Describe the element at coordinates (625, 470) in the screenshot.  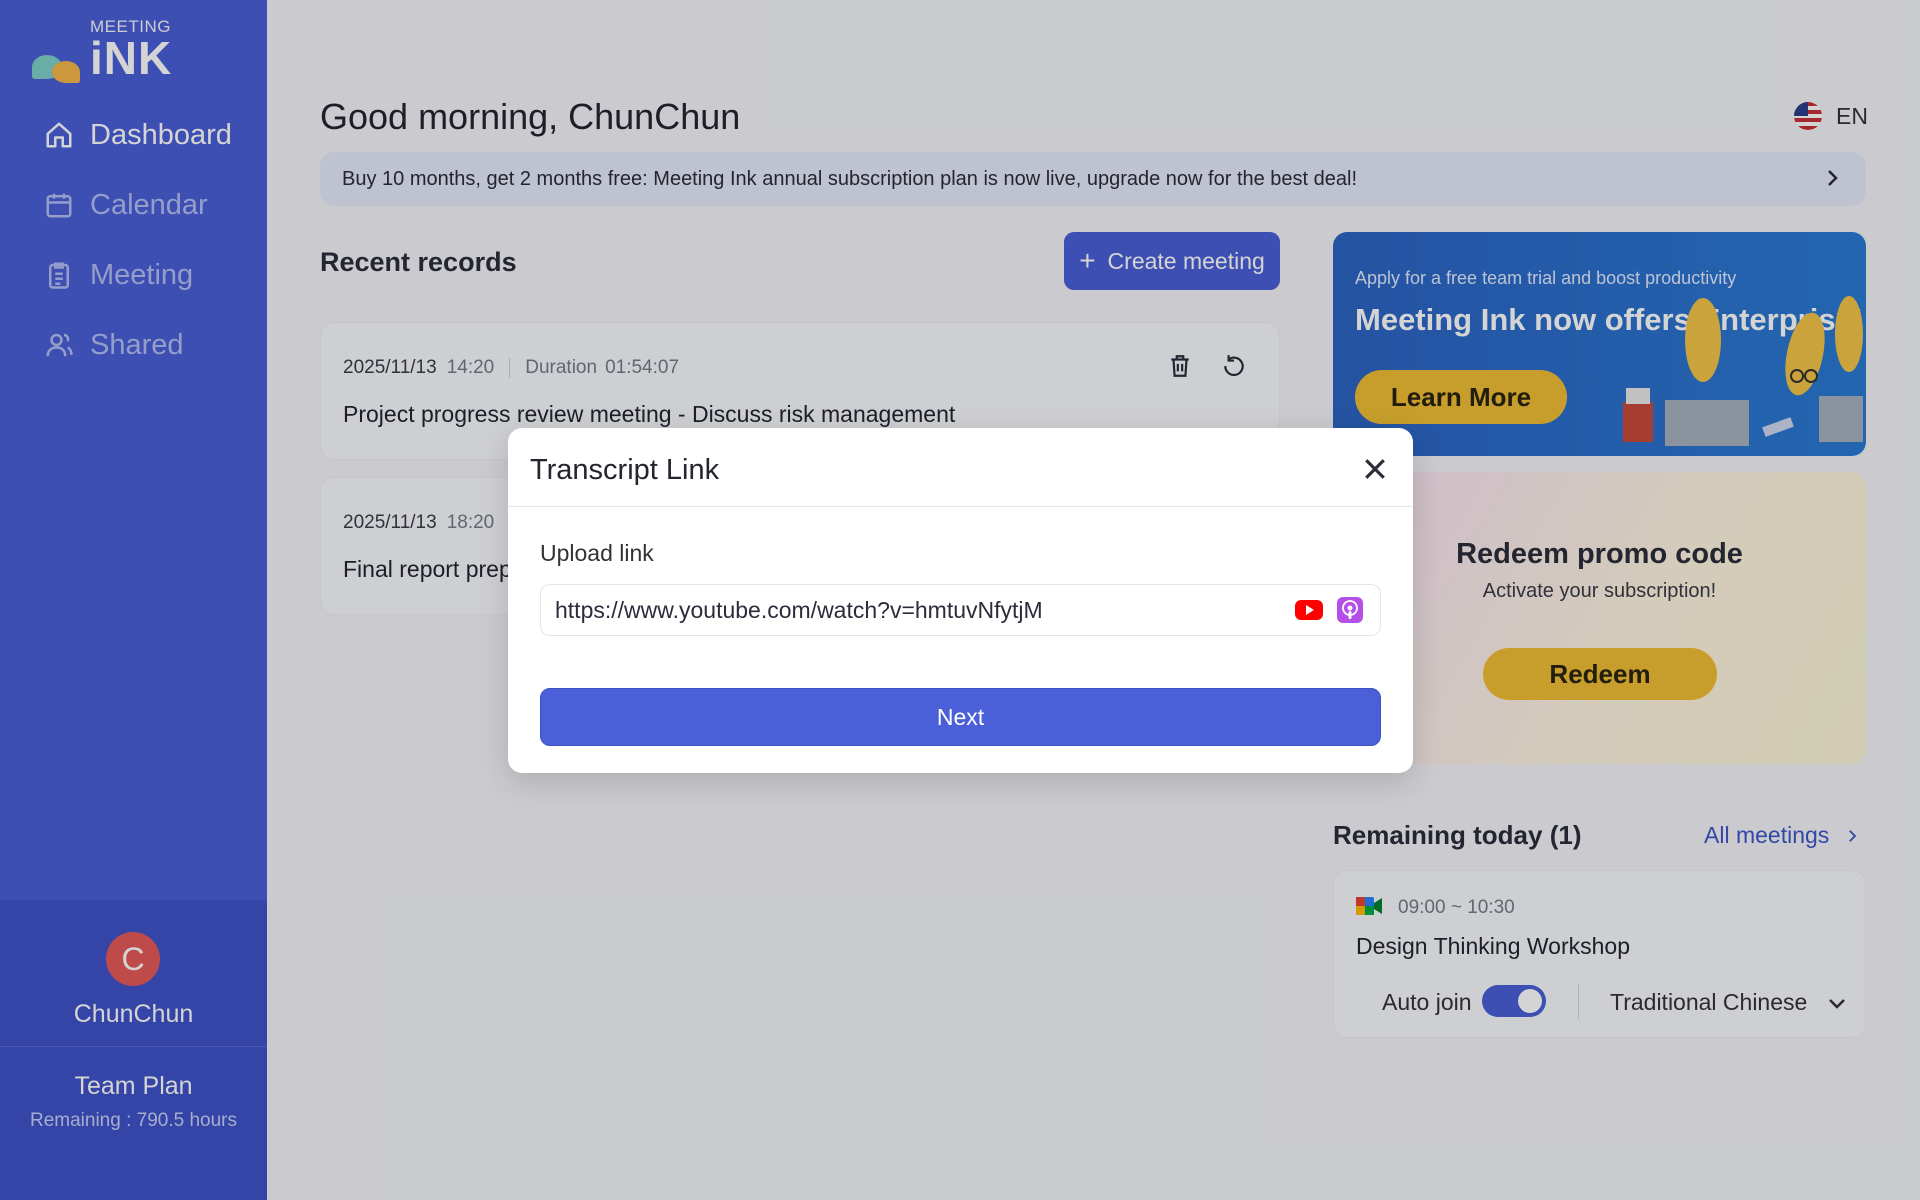
I see `dialog-title: Transcript Link` at that location.